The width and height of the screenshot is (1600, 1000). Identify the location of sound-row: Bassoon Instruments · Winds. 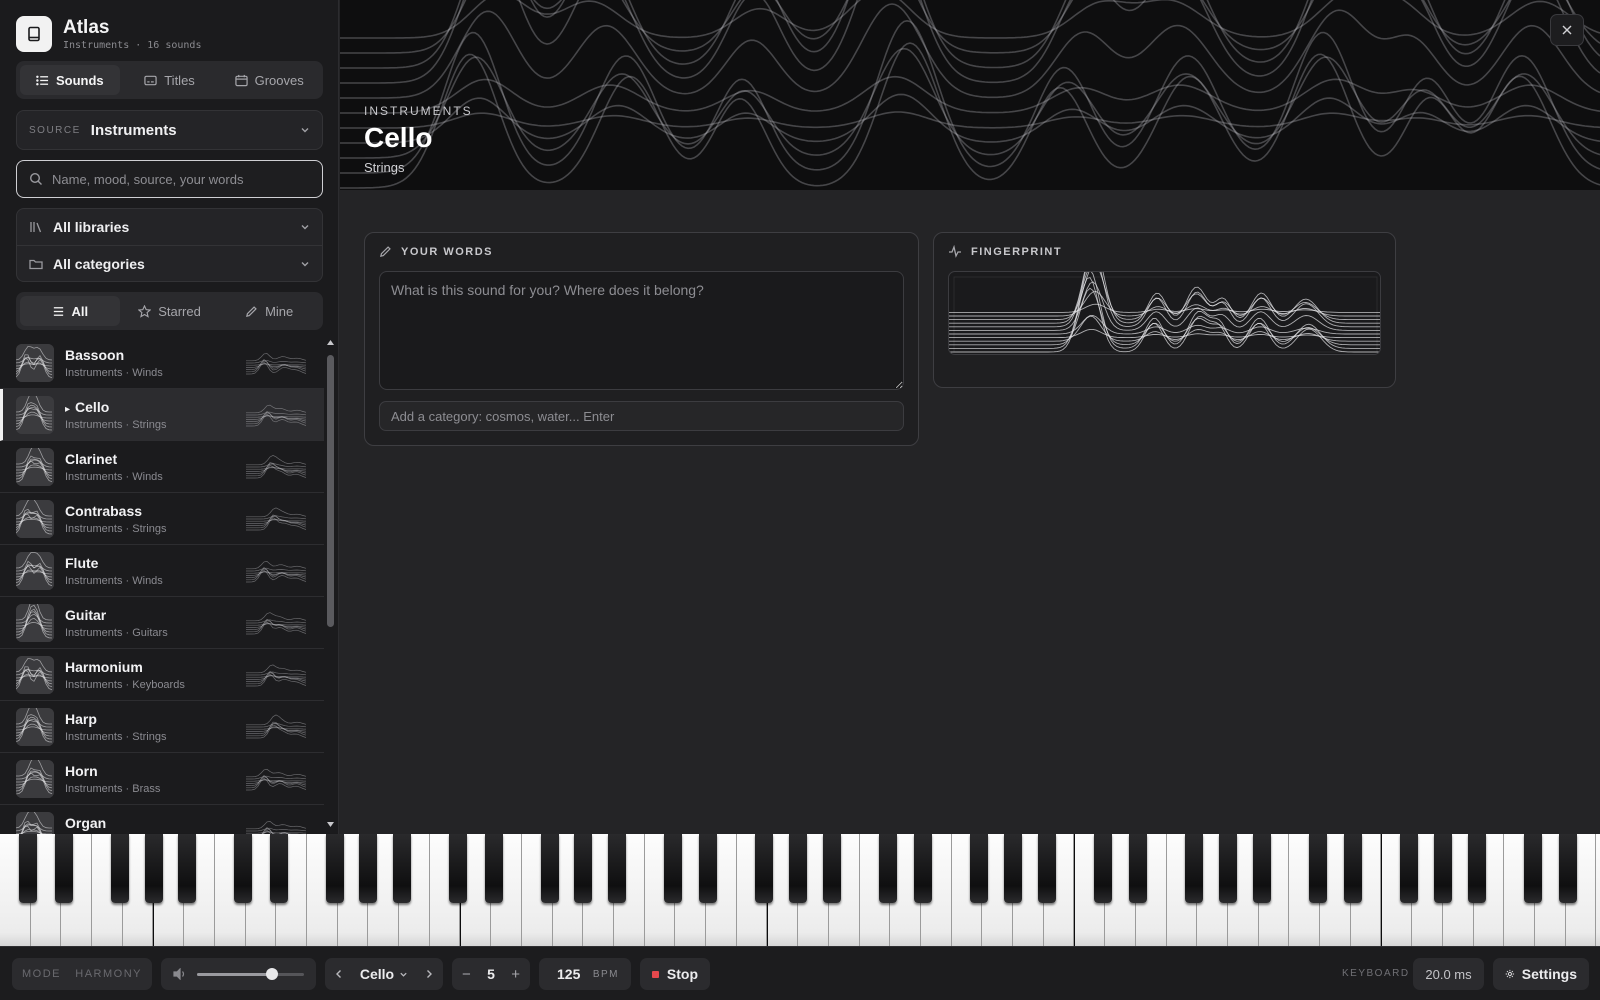
(162, 363).